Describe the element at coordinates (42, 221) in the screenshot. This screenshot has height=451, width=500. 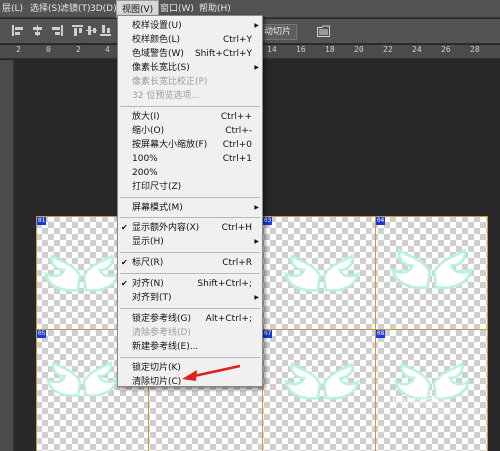
I see `slice-label: 01` at that location.